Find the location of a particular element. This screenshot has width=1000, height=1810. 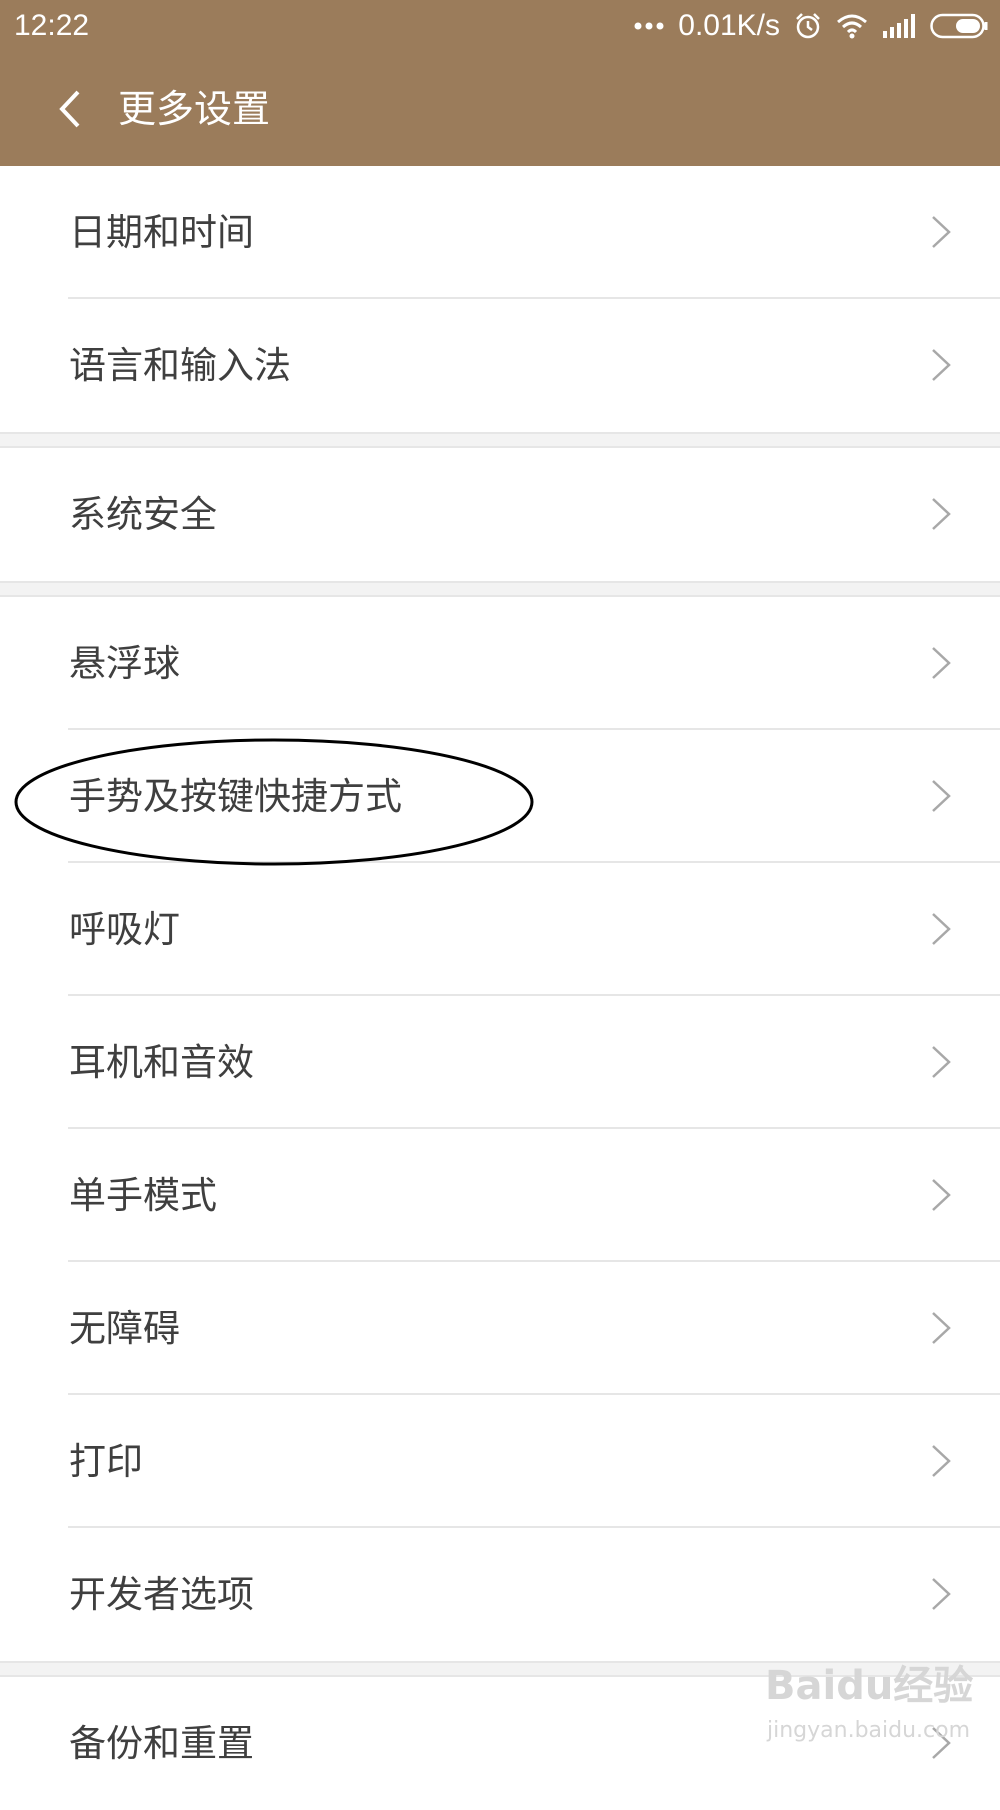

settings-item-one-hand-mode: 单手模式 is located at coordinates (500, 1195).